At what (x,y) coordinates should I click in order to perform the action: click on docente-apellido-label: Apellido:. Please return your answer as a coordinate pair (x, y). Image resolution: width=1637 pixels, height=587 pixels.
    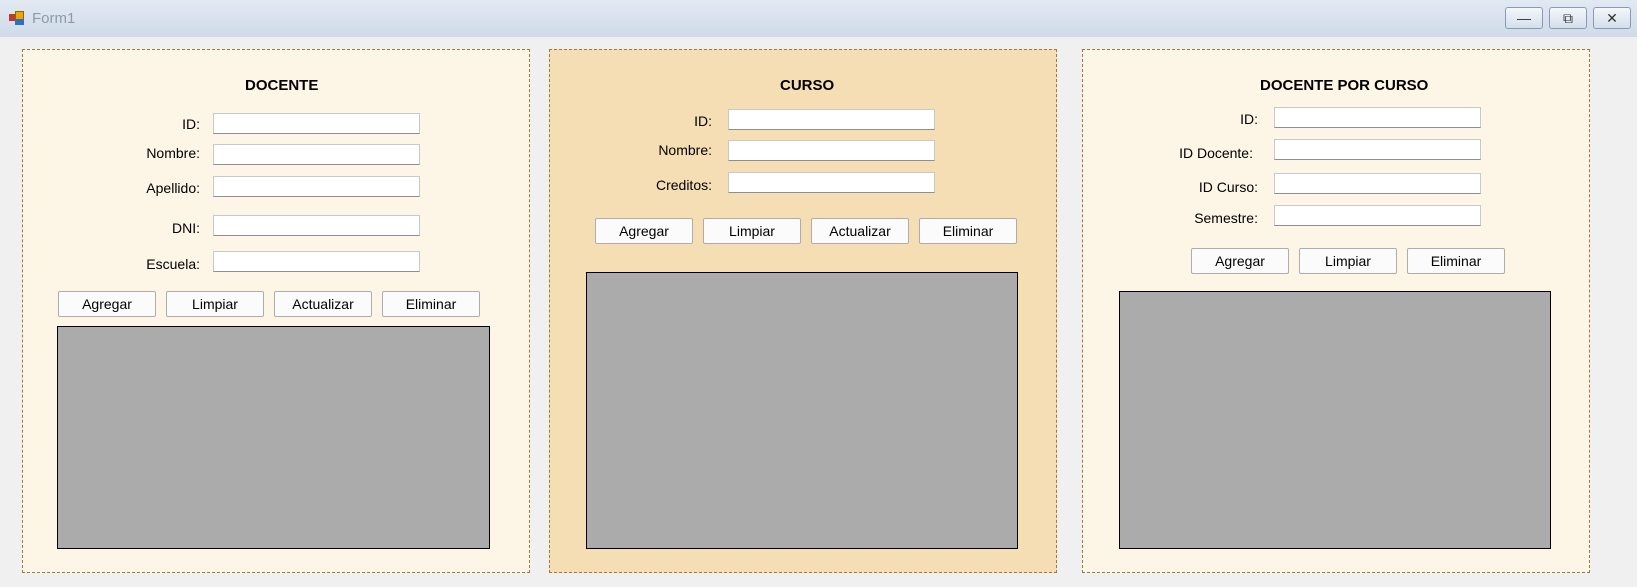
    Looking at the image, I should click on (173, 188).